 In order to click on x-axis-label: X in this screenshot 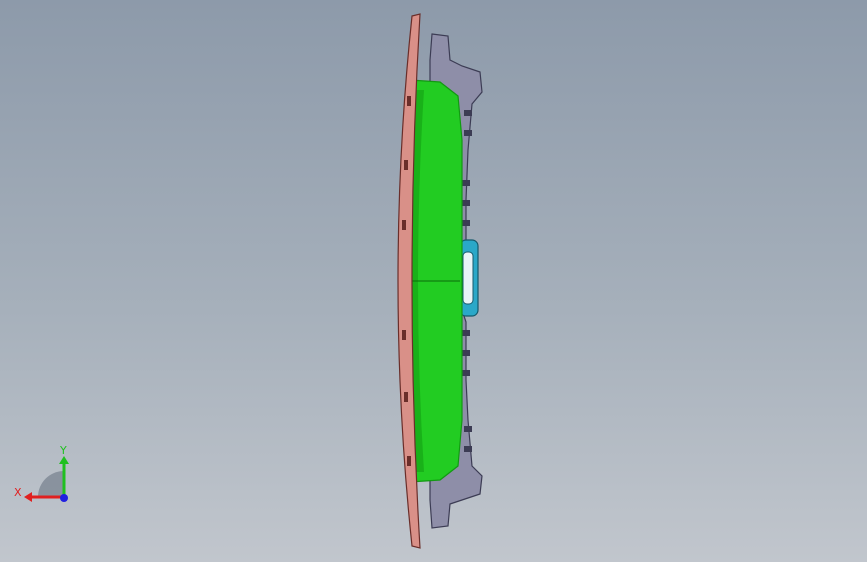, I will do `click(18, 492)`.